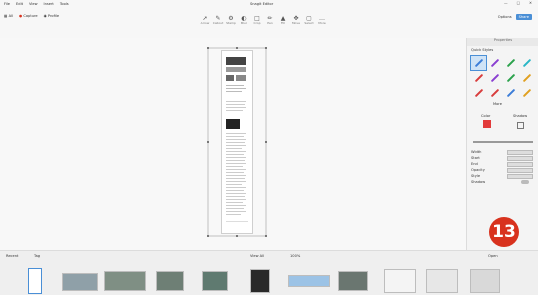 This screenshot has width=538, height=295. What do you see at coordinates (520, 158) in the screenshot?
I see `prop-start-field` at bounding box center [520, 158].